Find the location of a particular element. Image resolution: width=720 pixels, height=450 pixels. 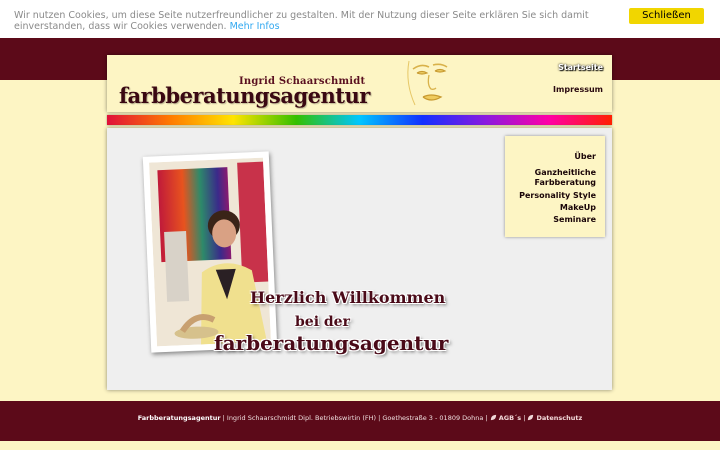

welcome-heading-line1: Herzlich Willkommen is located at coordinates (348, 297).